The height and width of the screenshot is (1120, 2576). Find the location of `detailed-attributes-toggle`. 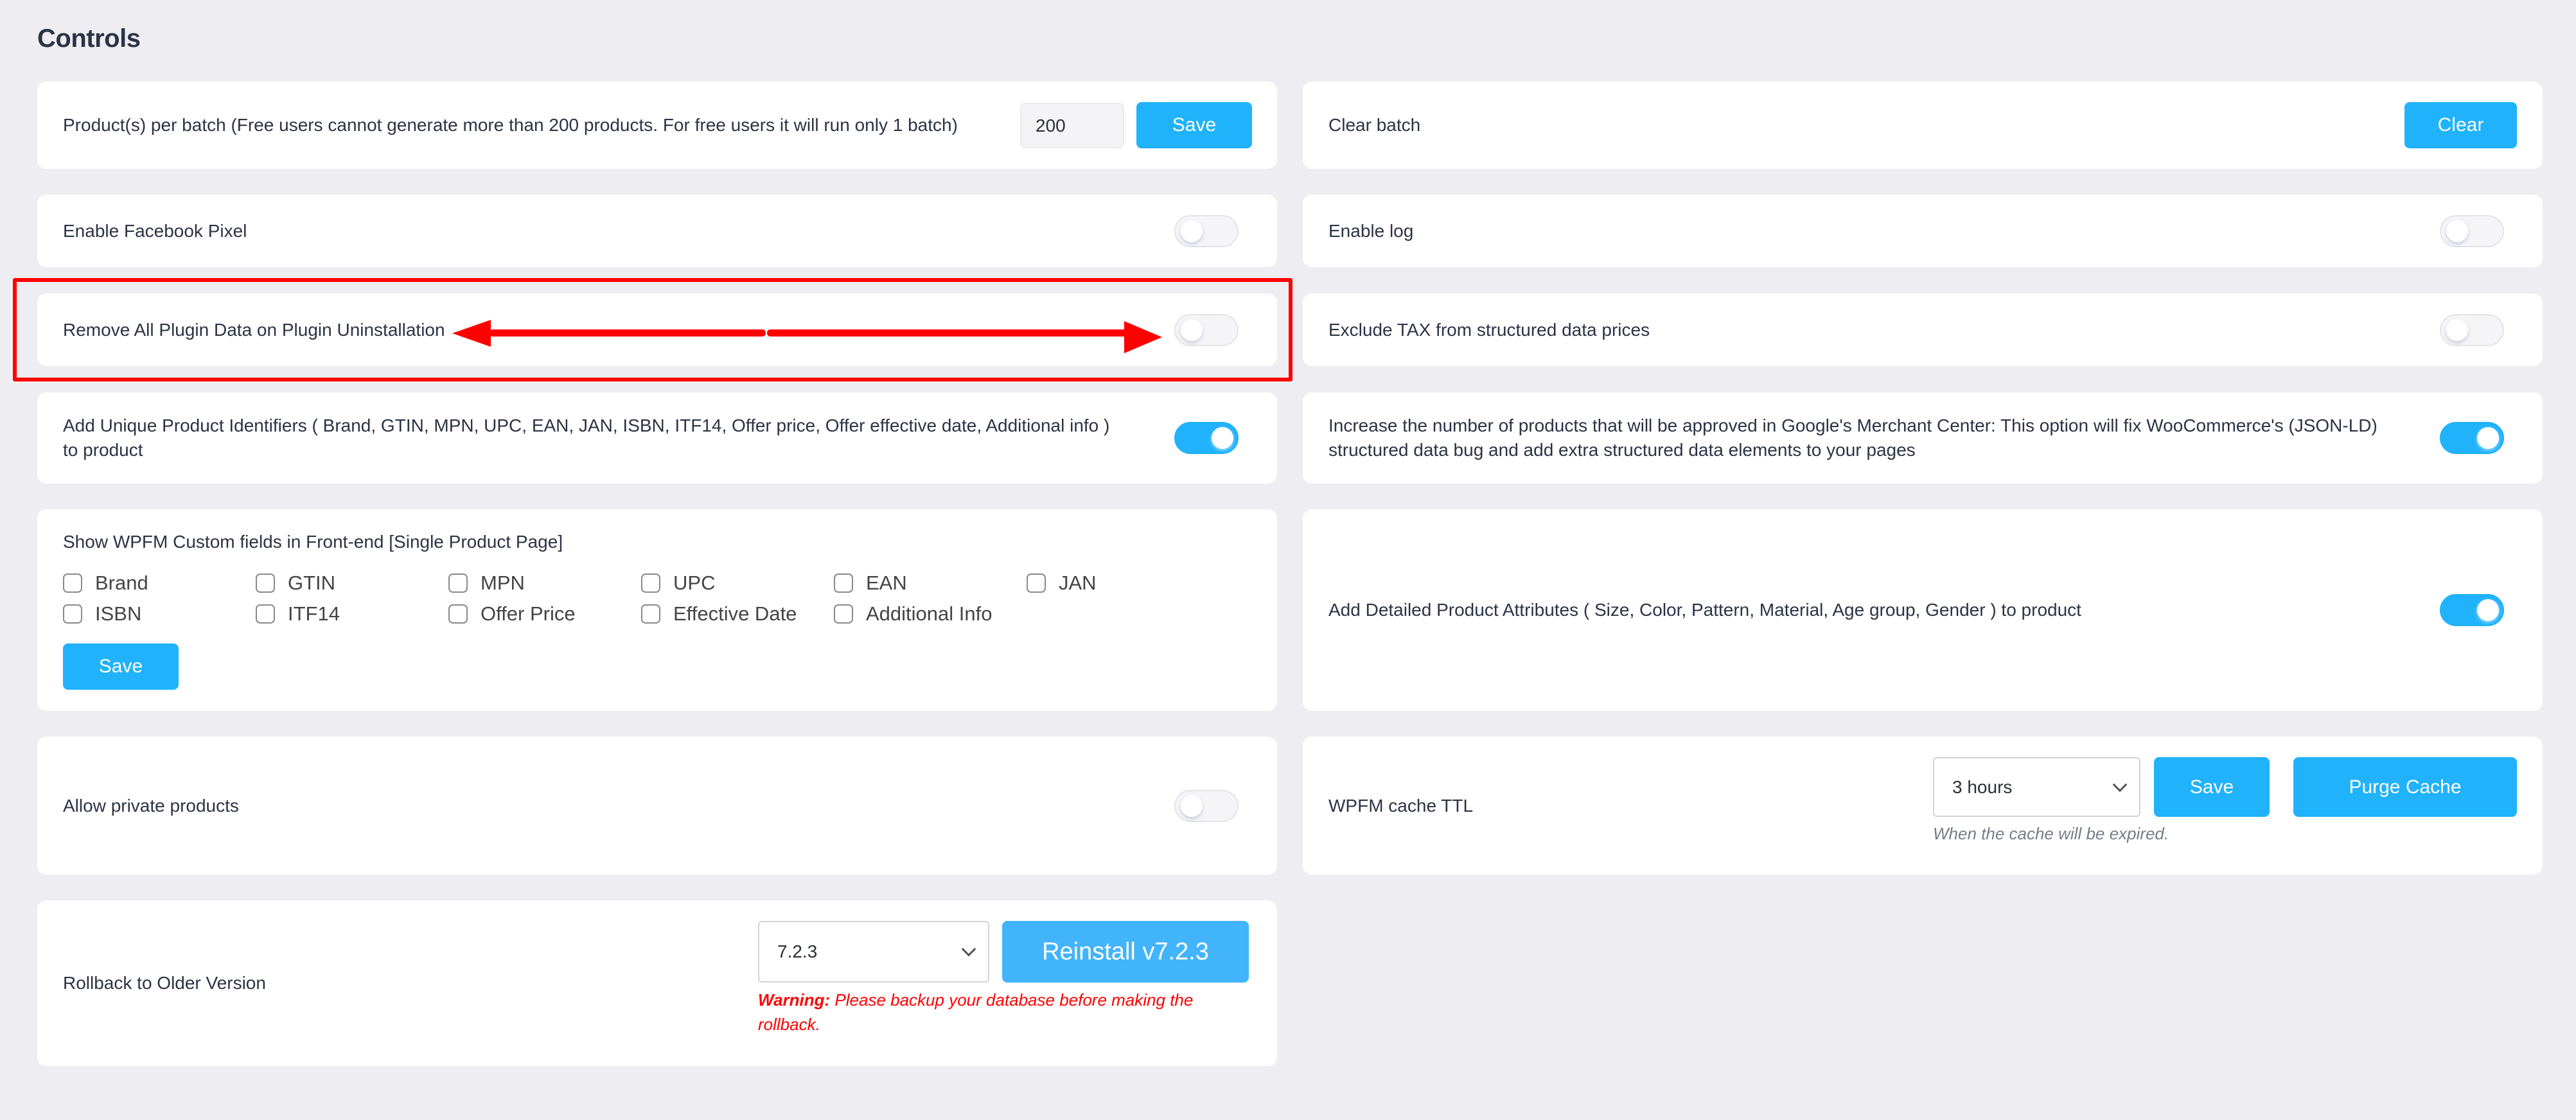

detailed-attributes-toggle is located at coordinates (2472, 610).